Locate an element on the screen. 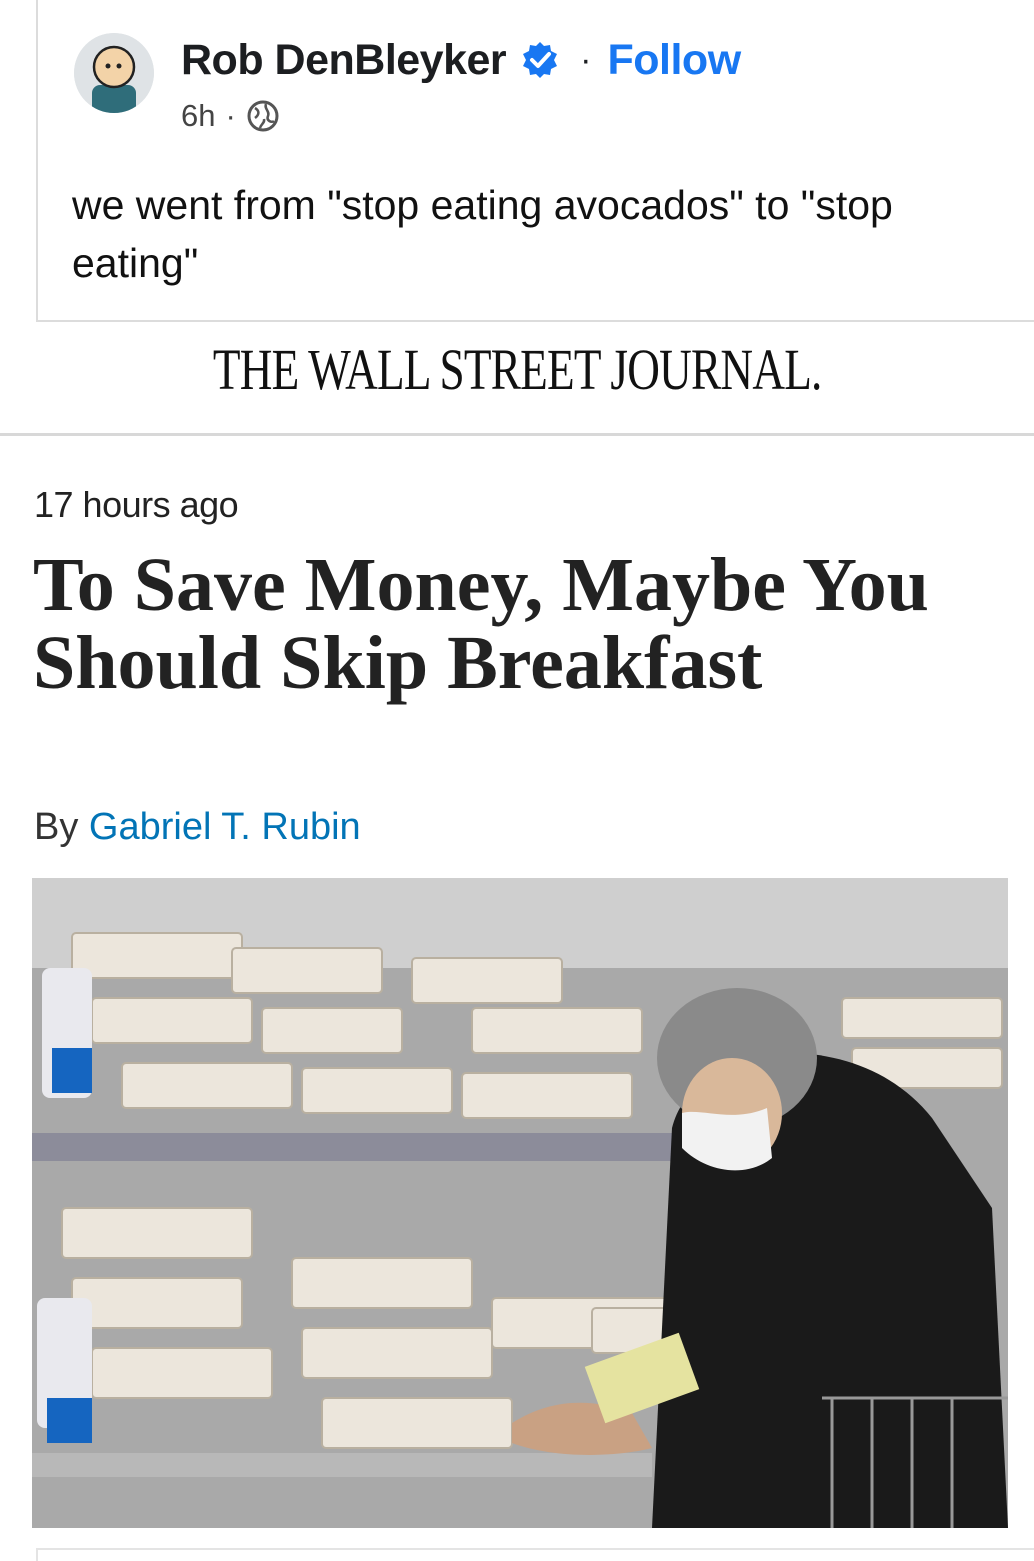 This screenshot has height=1561, width=1034. post-meta: 6h · is located at coordinates (230, 116).